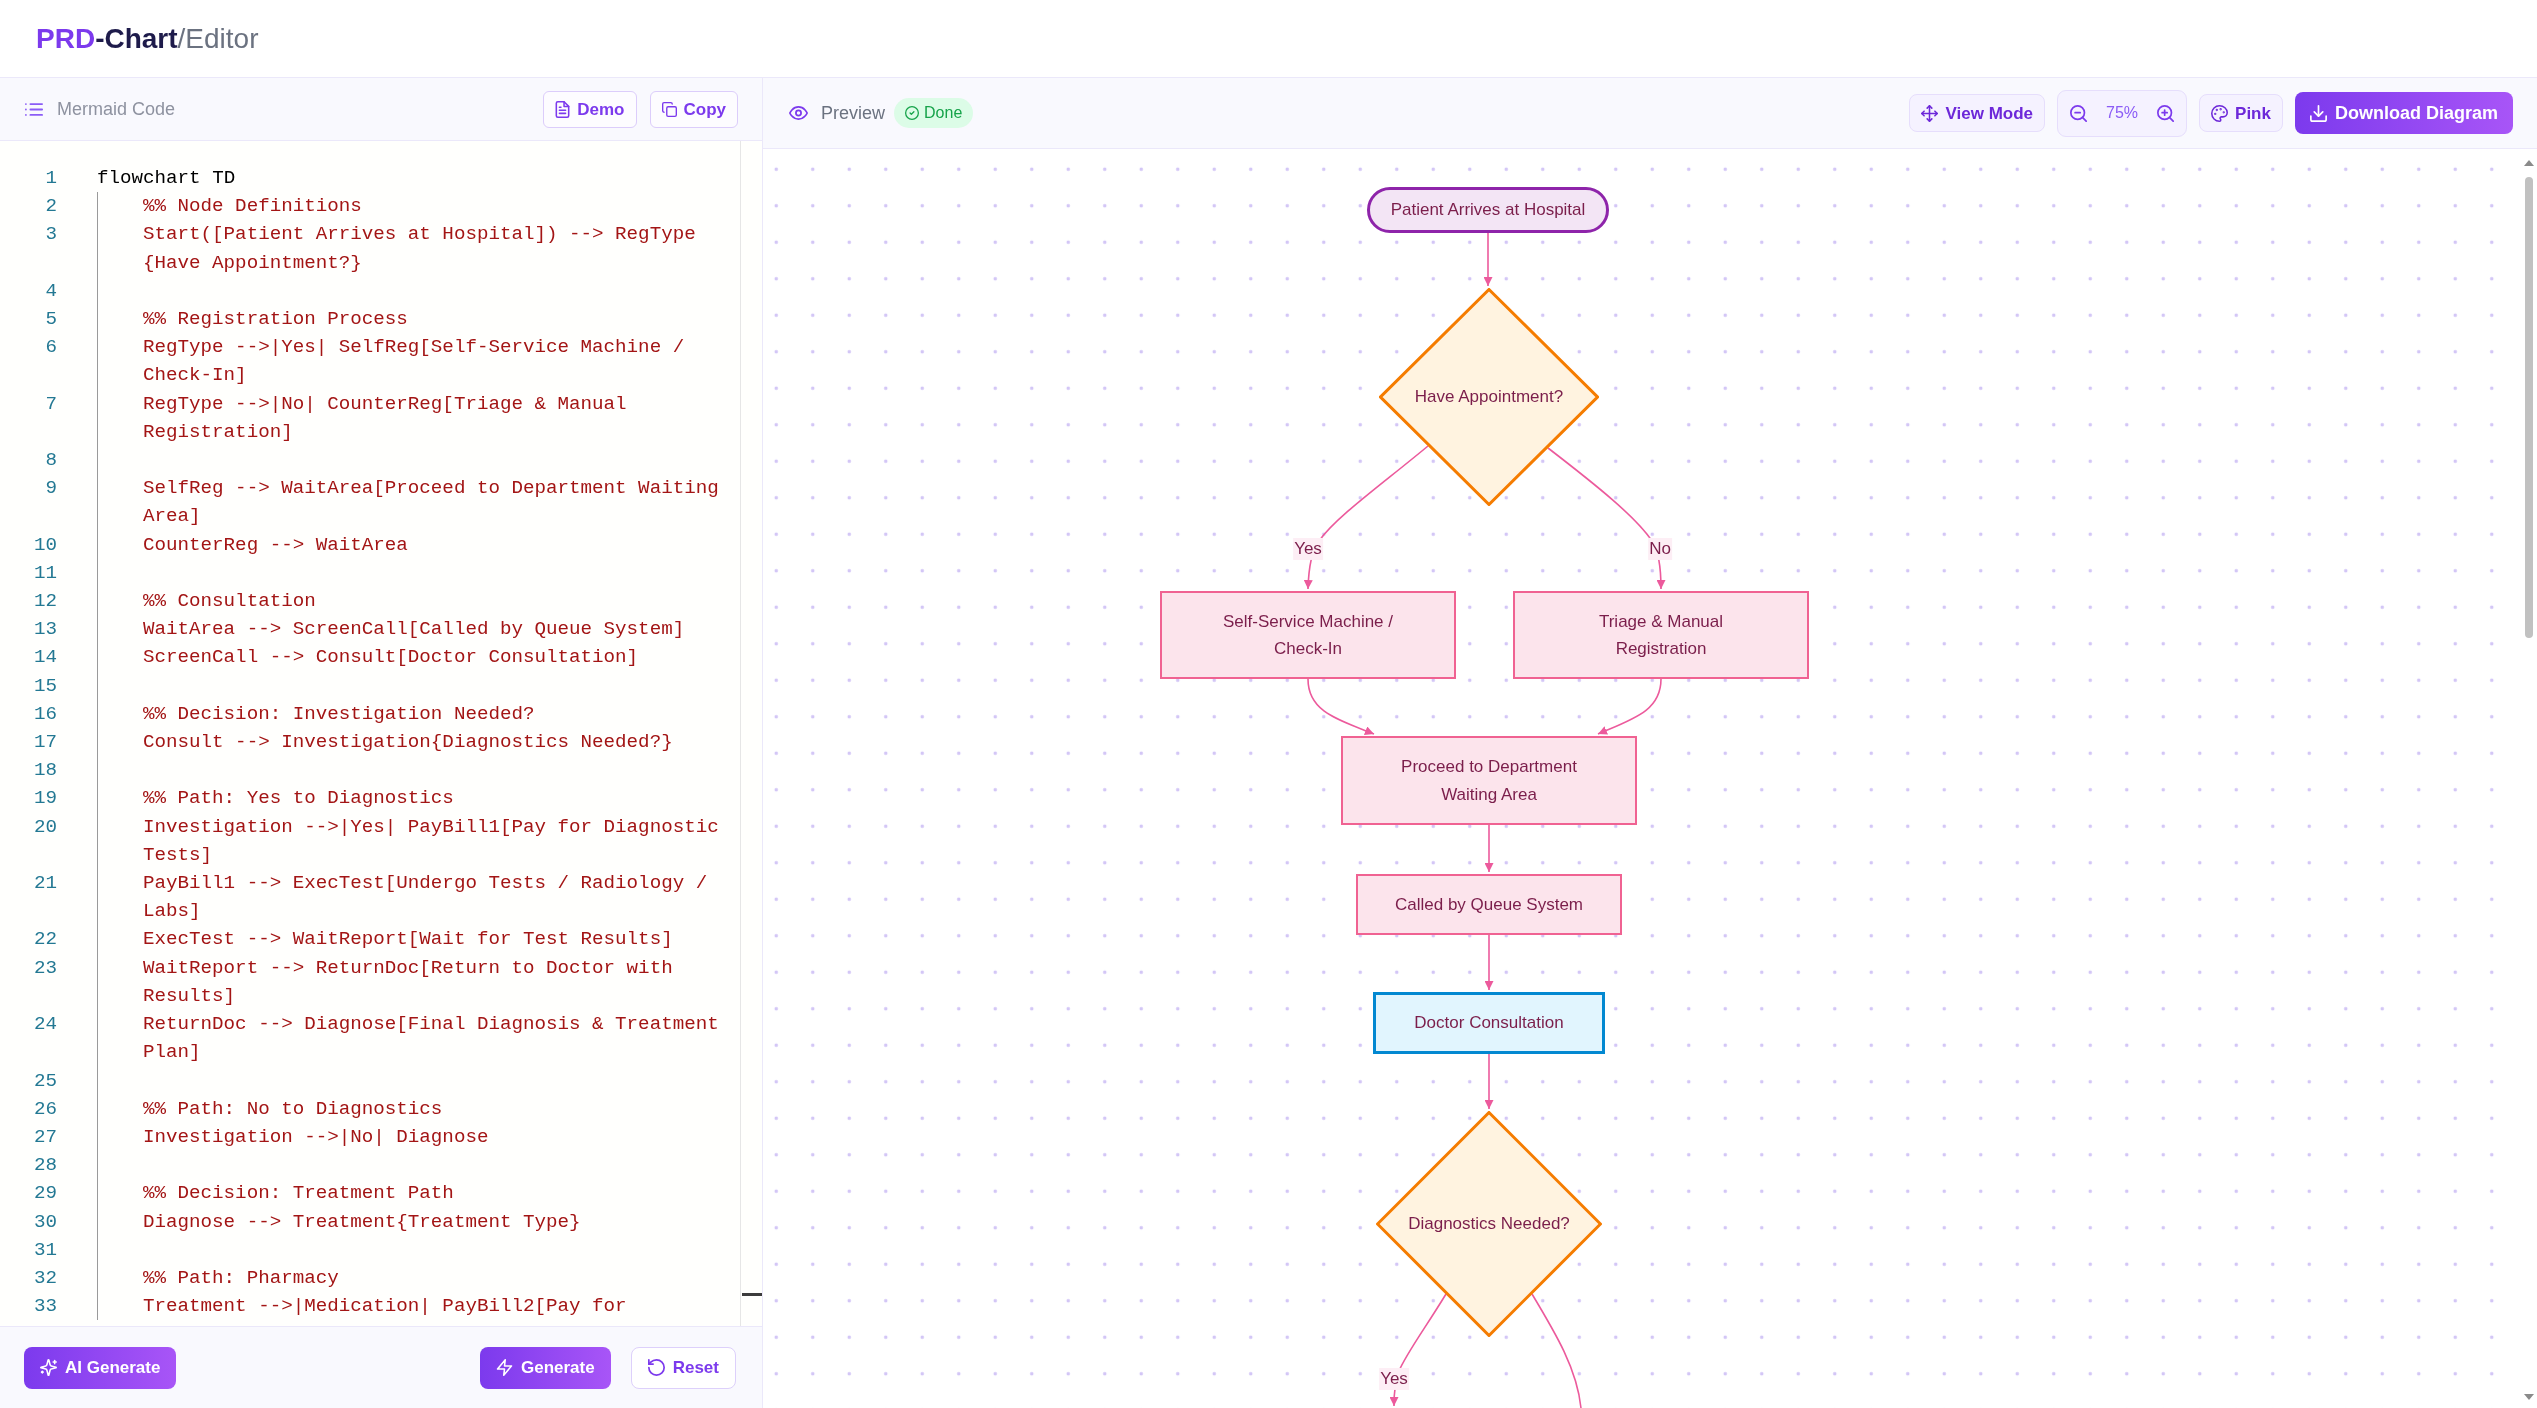 Image resolution: width=2537 pixels, height=1408 pixels. Describe the element at coordinates (798, 113) in the screenshot. I see `eye-icon` at that location.